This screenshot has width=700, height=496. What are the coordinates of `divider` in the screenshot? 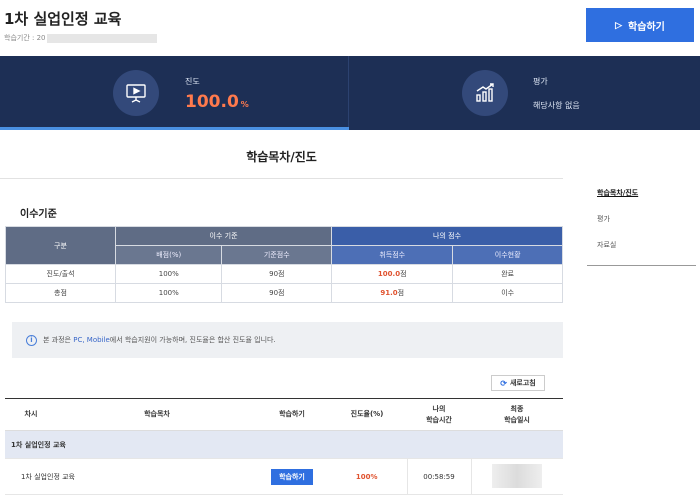 It's located at (281, 178).